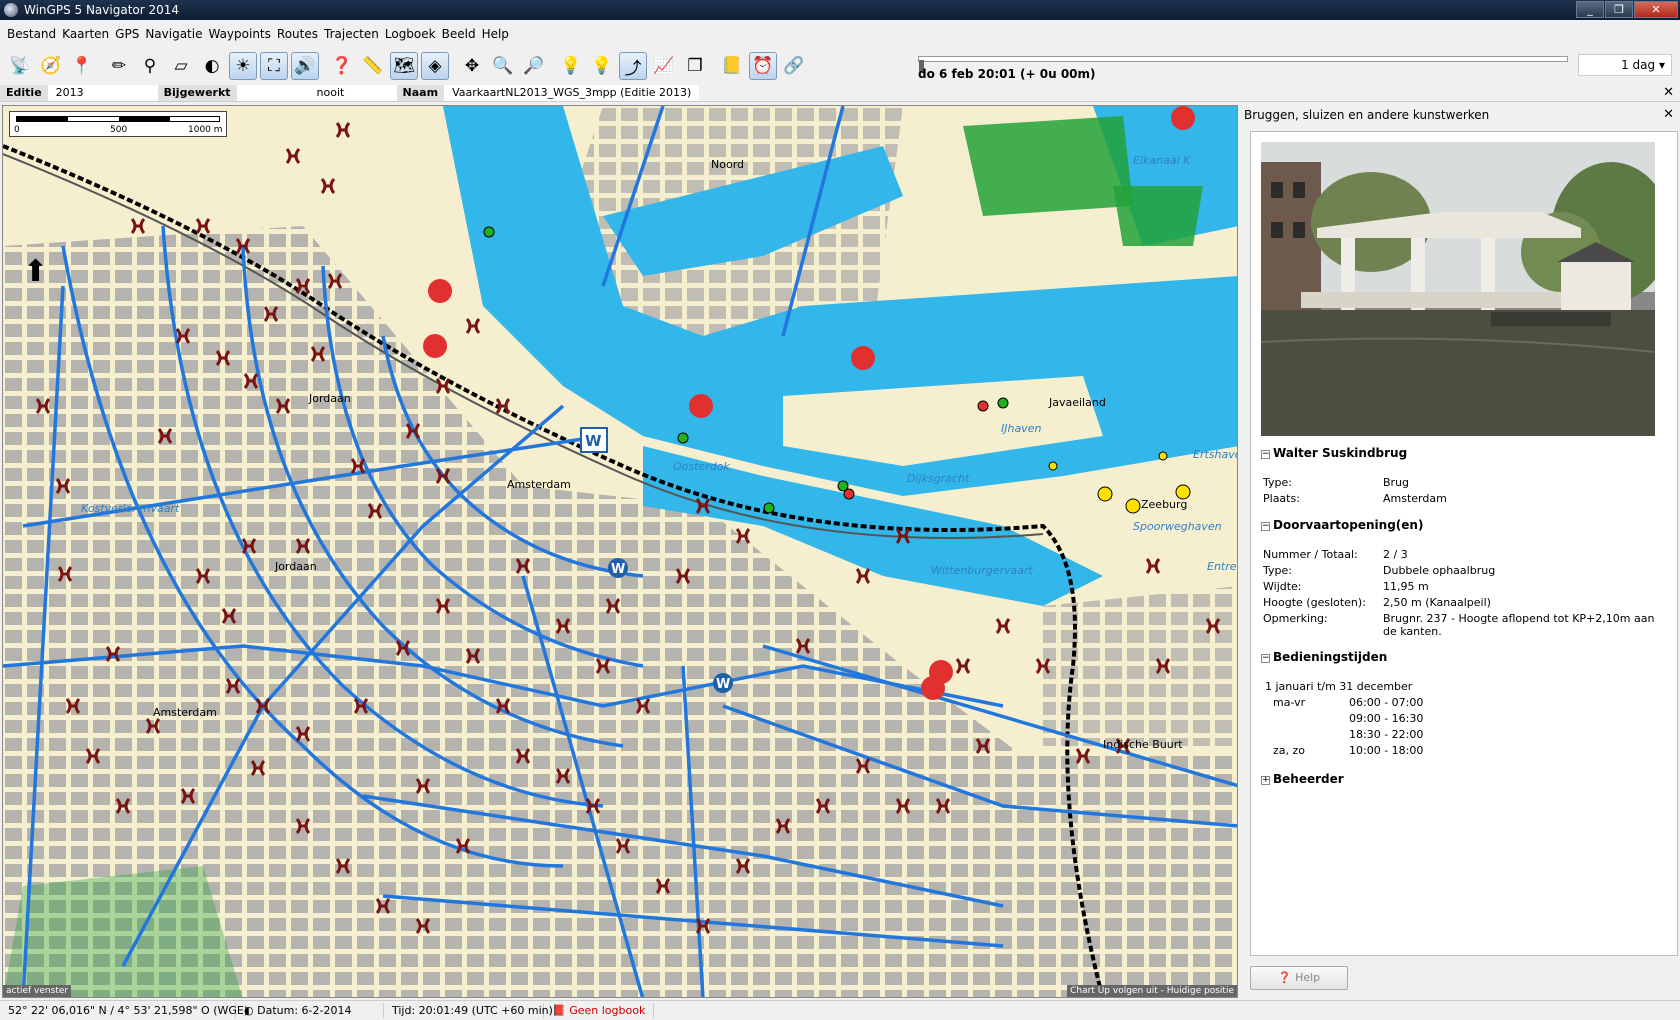  What do you see at coordinates (1299, 978) in the screenshot?
I see `help-button: ❓ Help` at bounding box center [1299, 978].